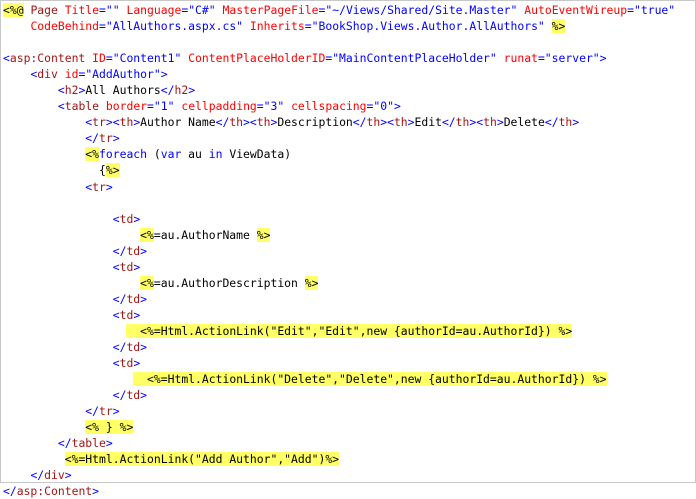  I want to click on code-line: <div id="AddAuthor">, so click(349, 74).